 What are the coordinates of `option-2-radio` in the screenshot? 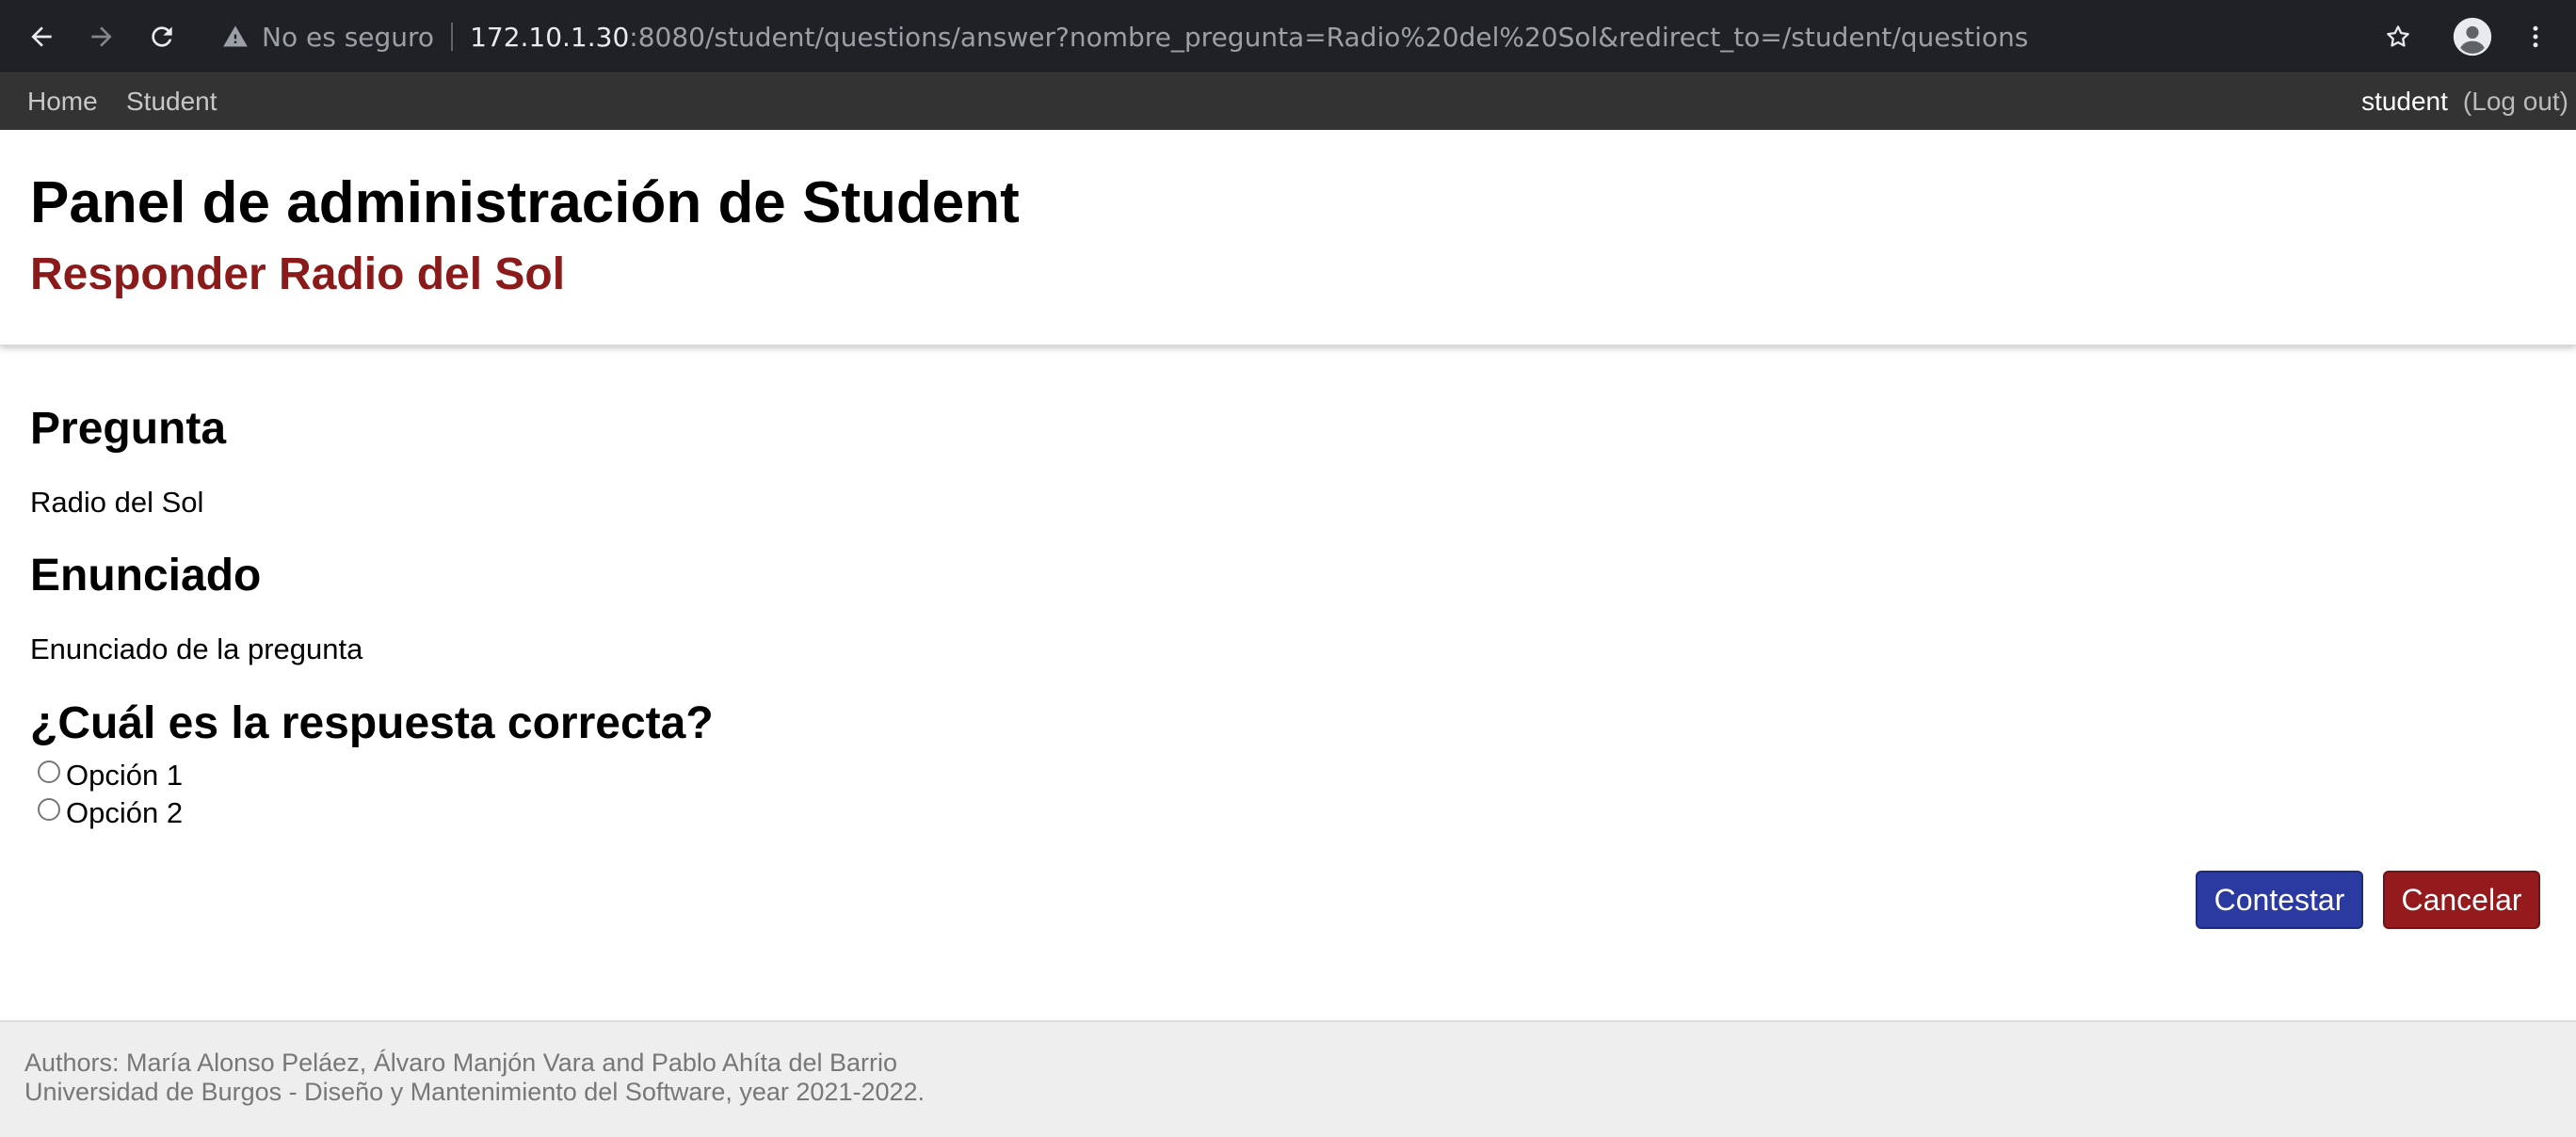 It's located at (49, 810).